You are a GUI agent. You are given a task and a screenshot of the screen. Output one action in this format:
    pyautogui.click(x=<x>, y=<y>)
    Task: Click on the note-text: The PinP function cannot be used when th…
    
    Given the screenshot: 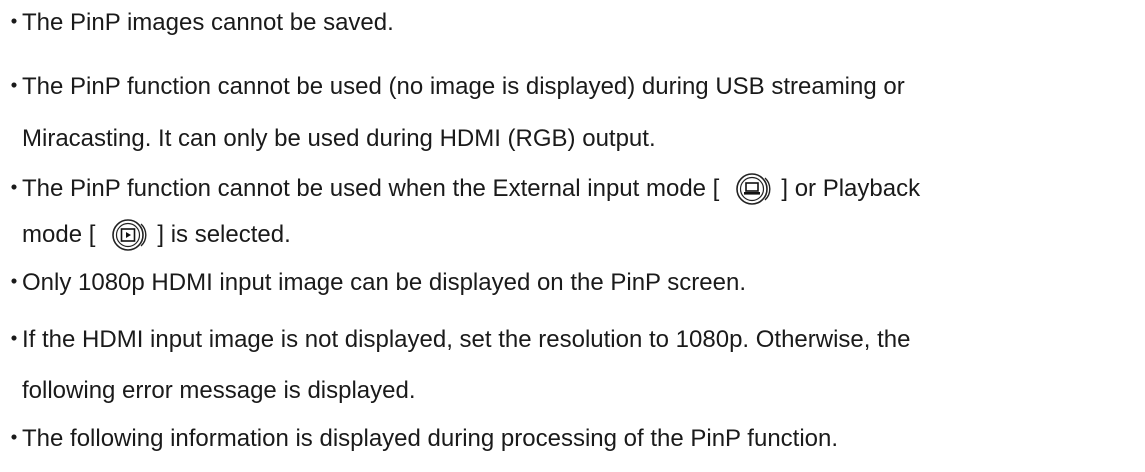 What is the action you would take?
    pyautogui.click(x=371, y=188)
    